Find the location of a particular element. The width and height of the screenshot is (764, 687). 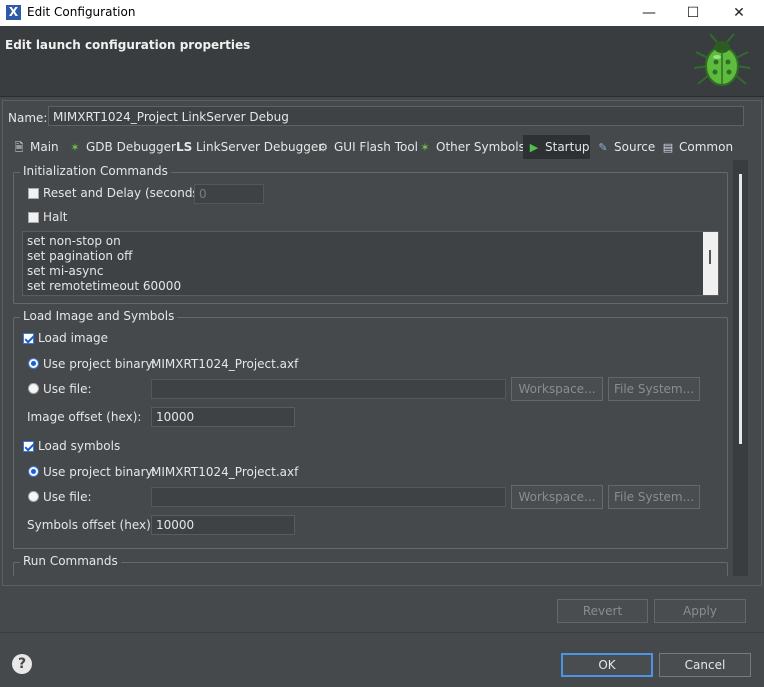

tab-common: ▤ Common is located at coordinates (697, 147).